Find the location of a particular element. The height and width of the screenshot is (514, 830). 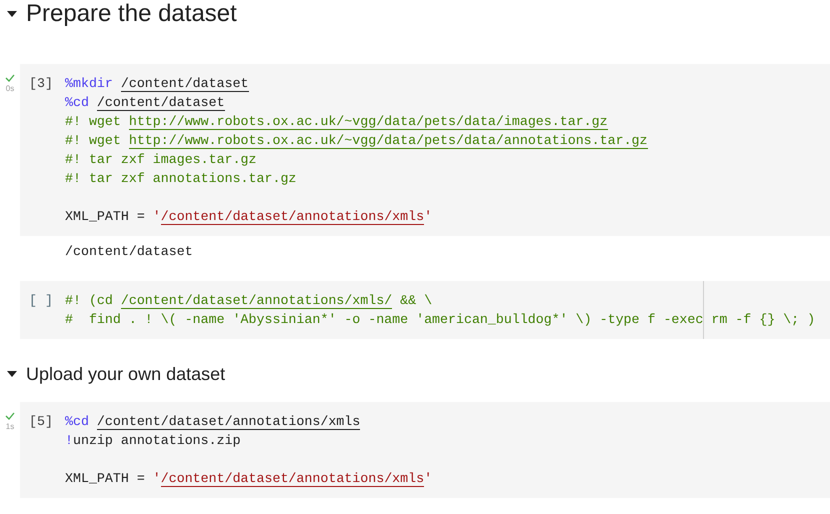

code-line: #! wget http://www.robots.ox.ac.uk/~vgg/data/pets/data/images.tar.gz is located at coordinates (337, 122).